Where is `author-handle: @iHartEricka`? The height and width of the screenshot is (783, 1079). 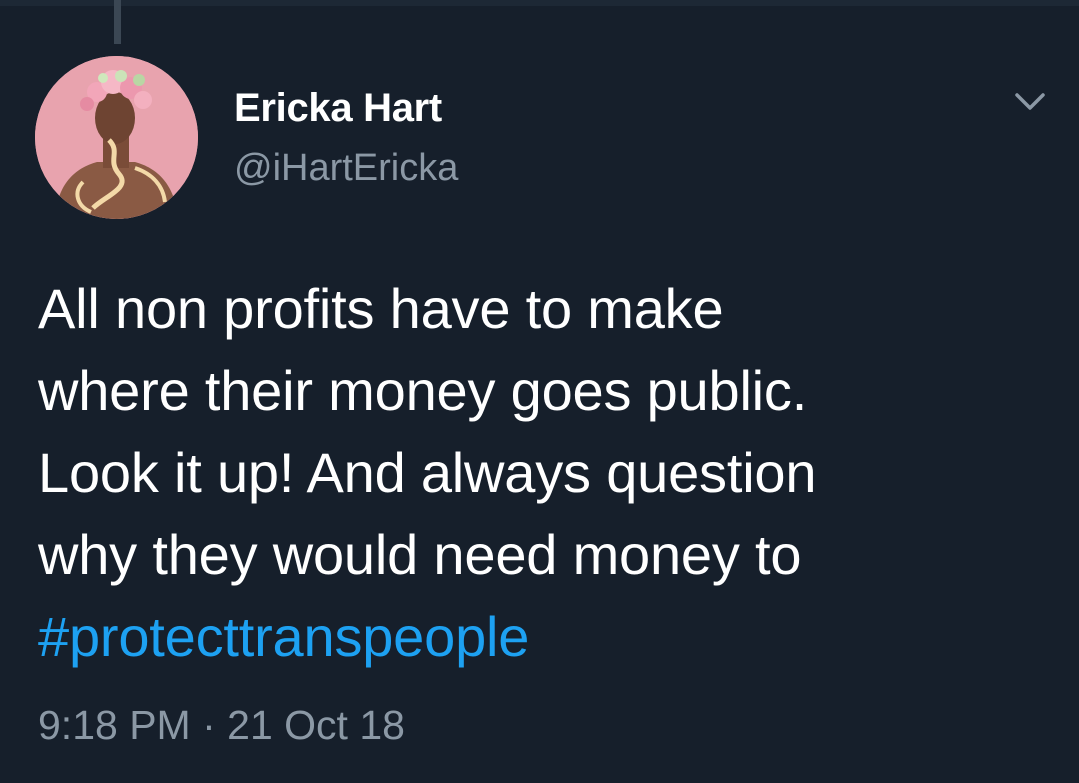
author-handle: @iHartEricka is located at coordinates (346, 168).